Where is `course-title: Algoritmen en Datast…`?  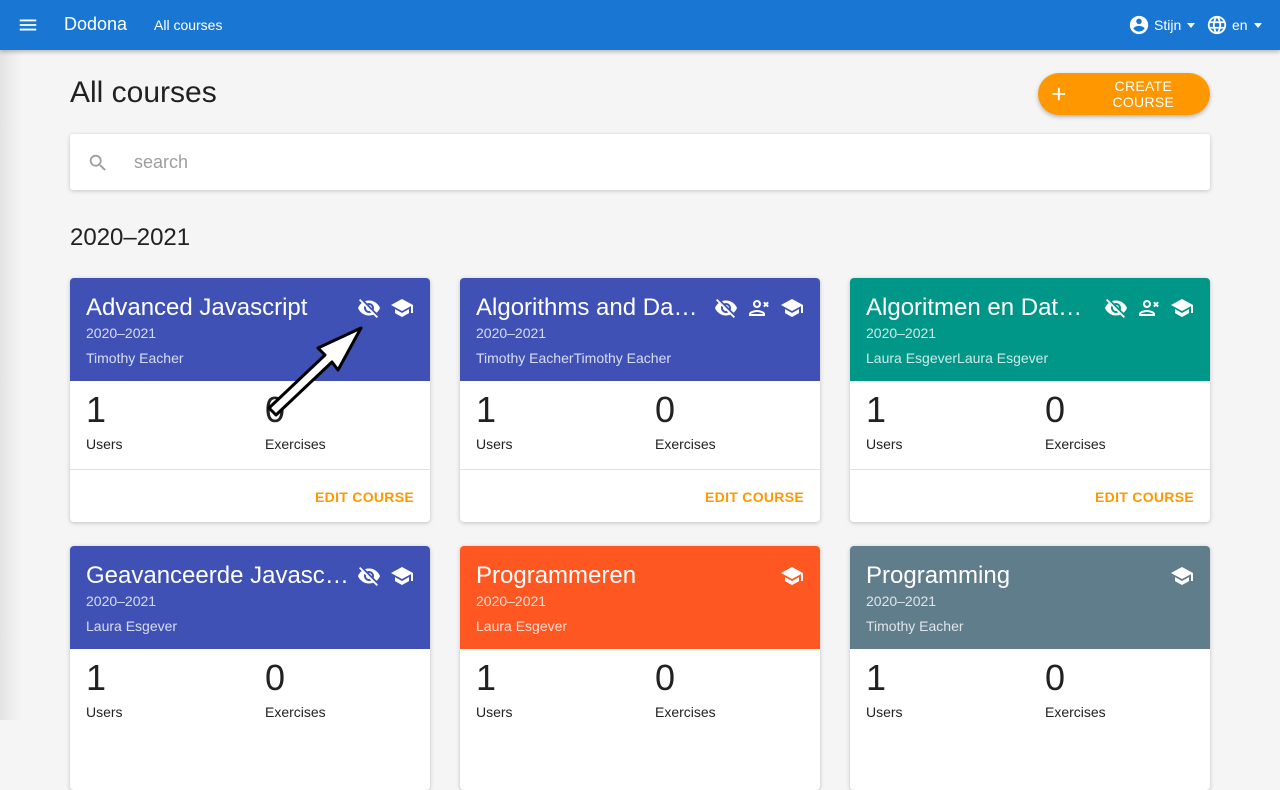
course-title: Algoritmen en Datast… is located at coordinates (978, 308).